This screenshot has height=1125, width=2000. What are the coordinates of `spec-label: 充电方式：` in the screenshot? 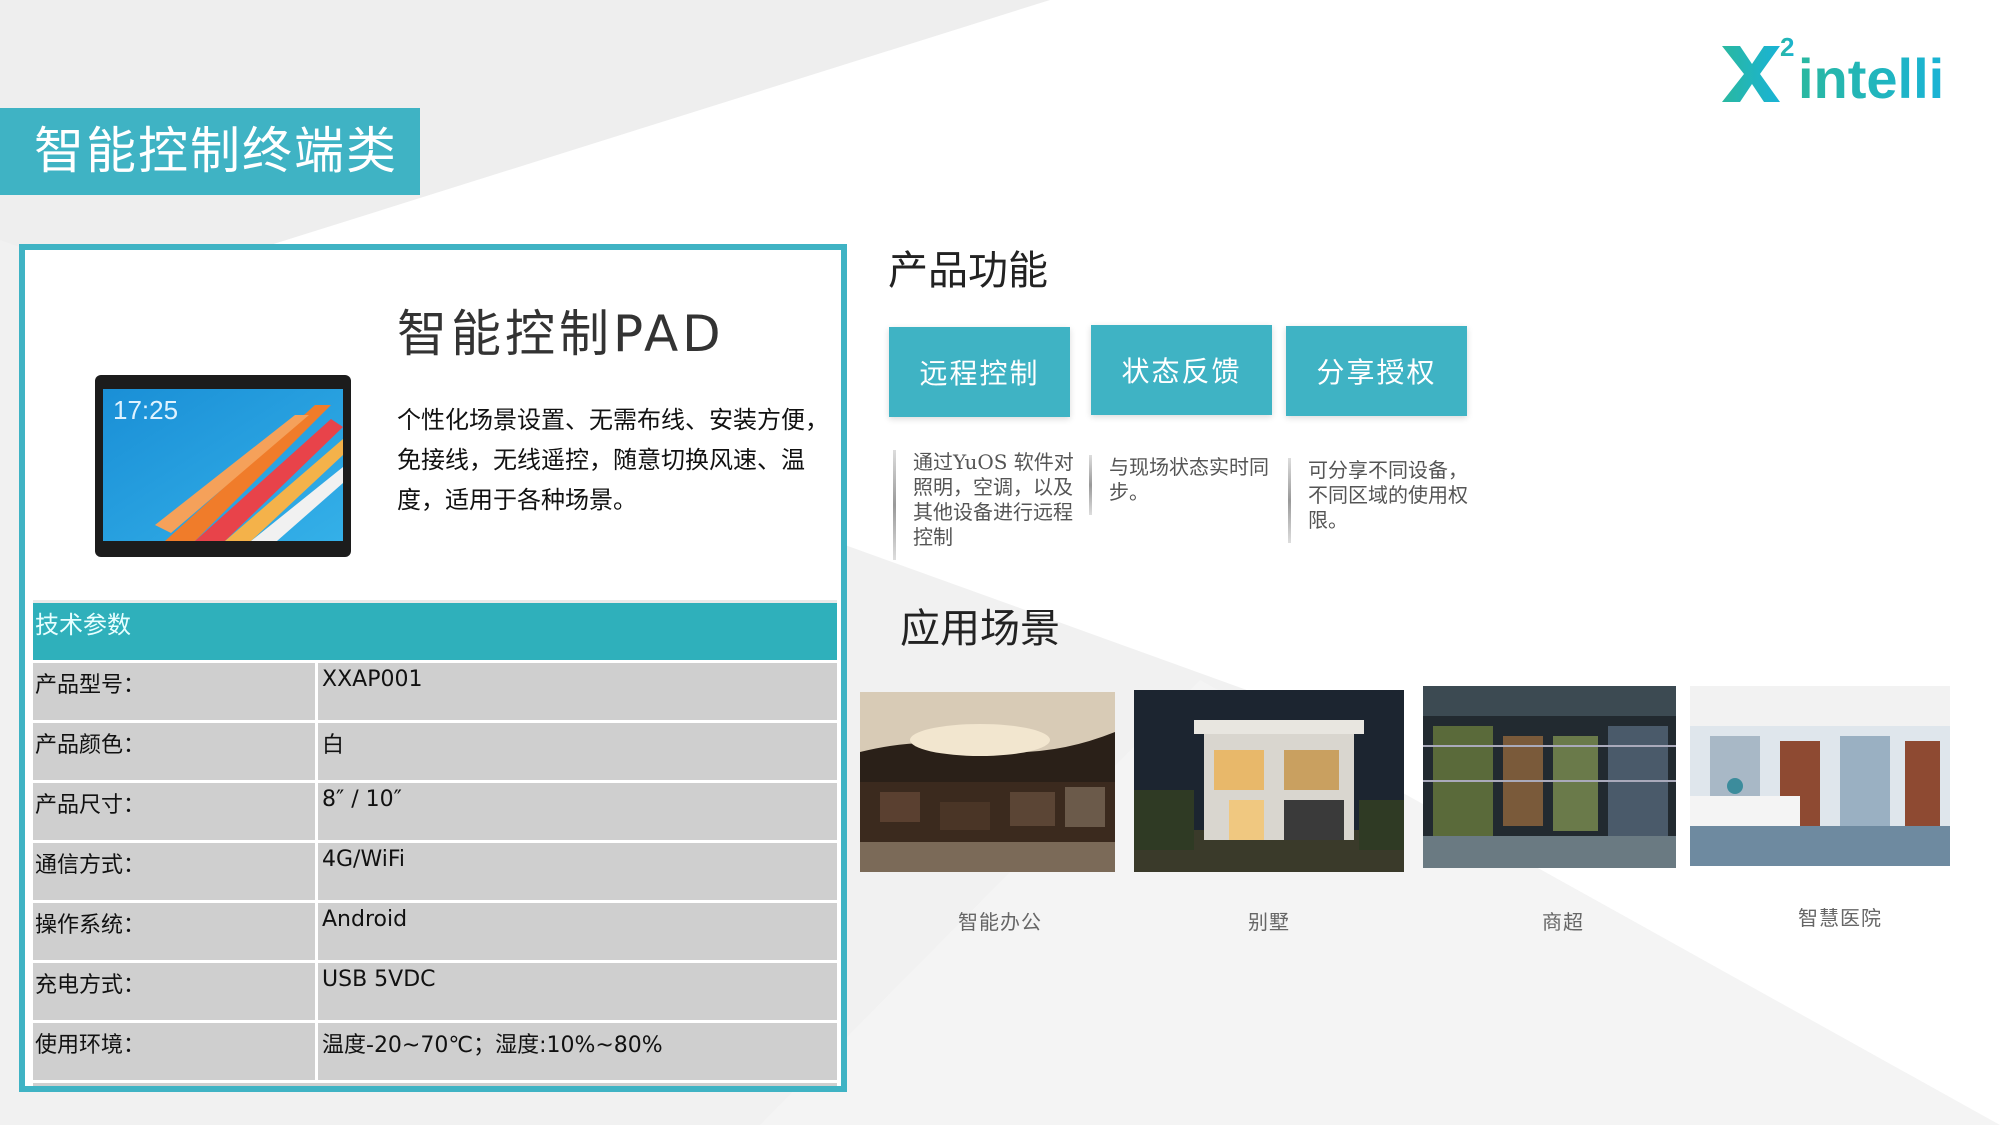 It's located at (175, 991).